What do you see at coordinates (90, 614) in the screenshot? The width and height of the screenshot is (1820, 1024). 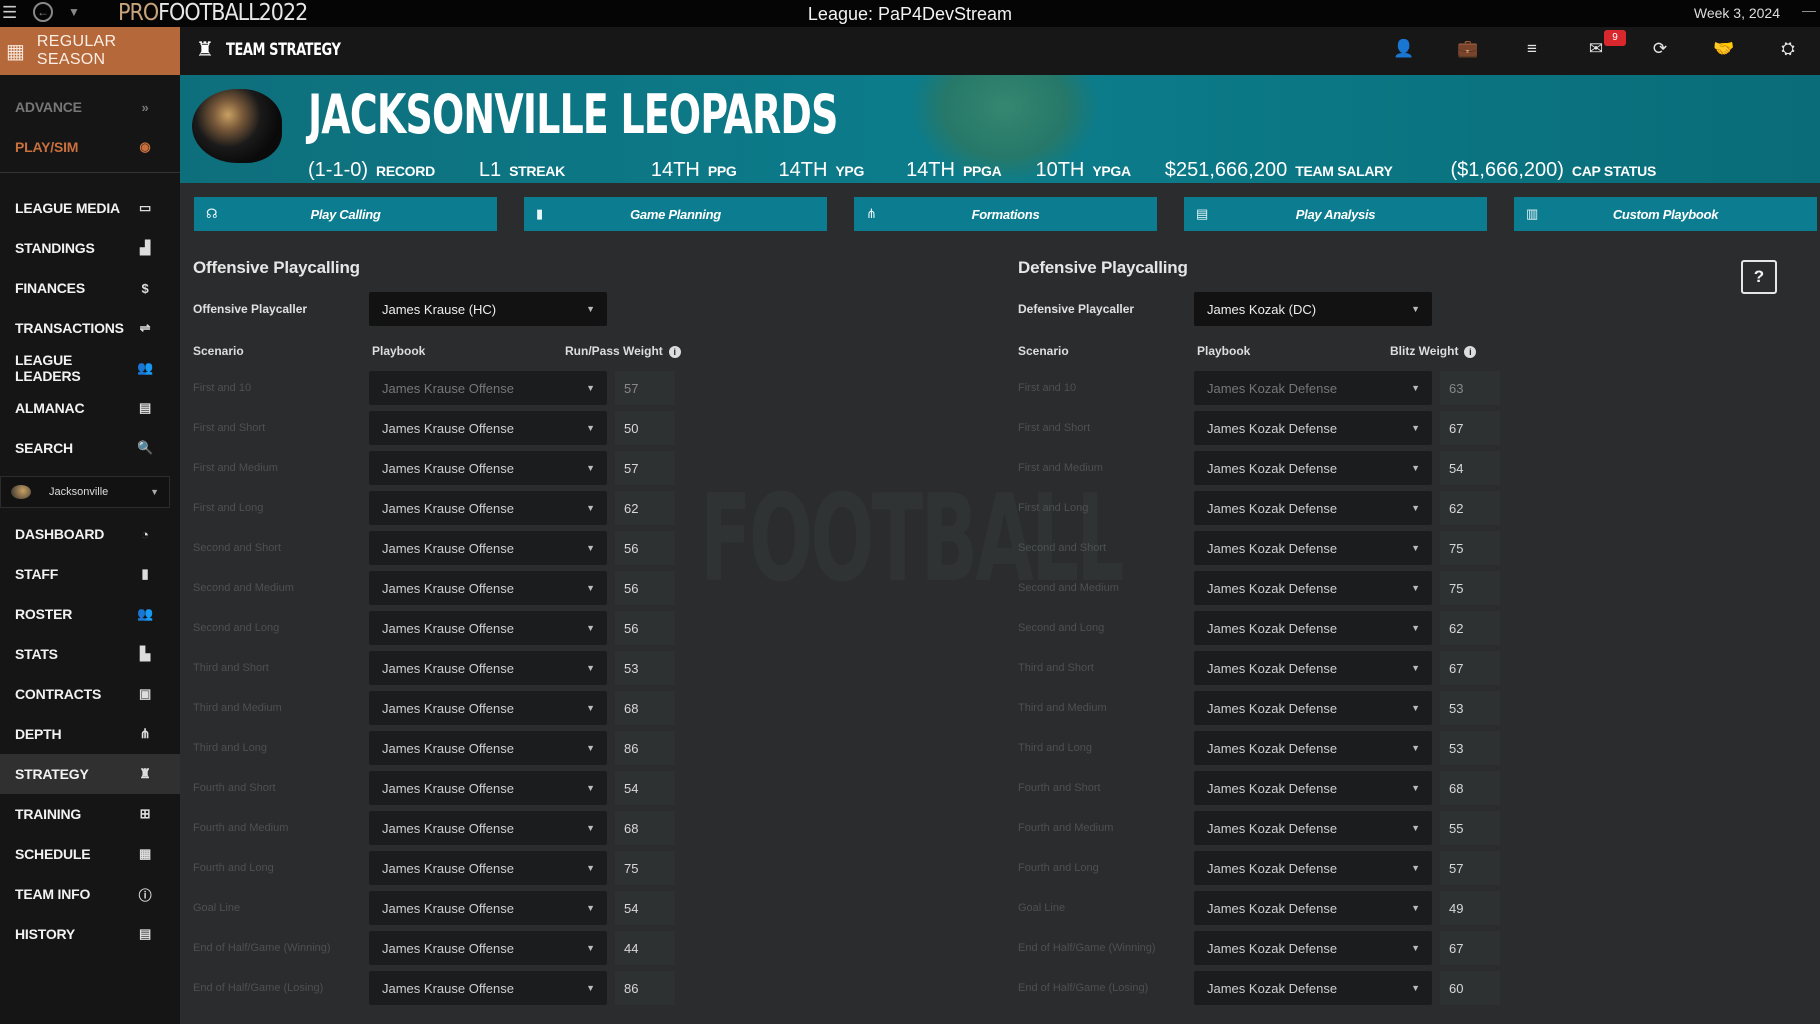 I see `sidebar-item-roster: ROSTER 👥` at bounding box center [90, 614].